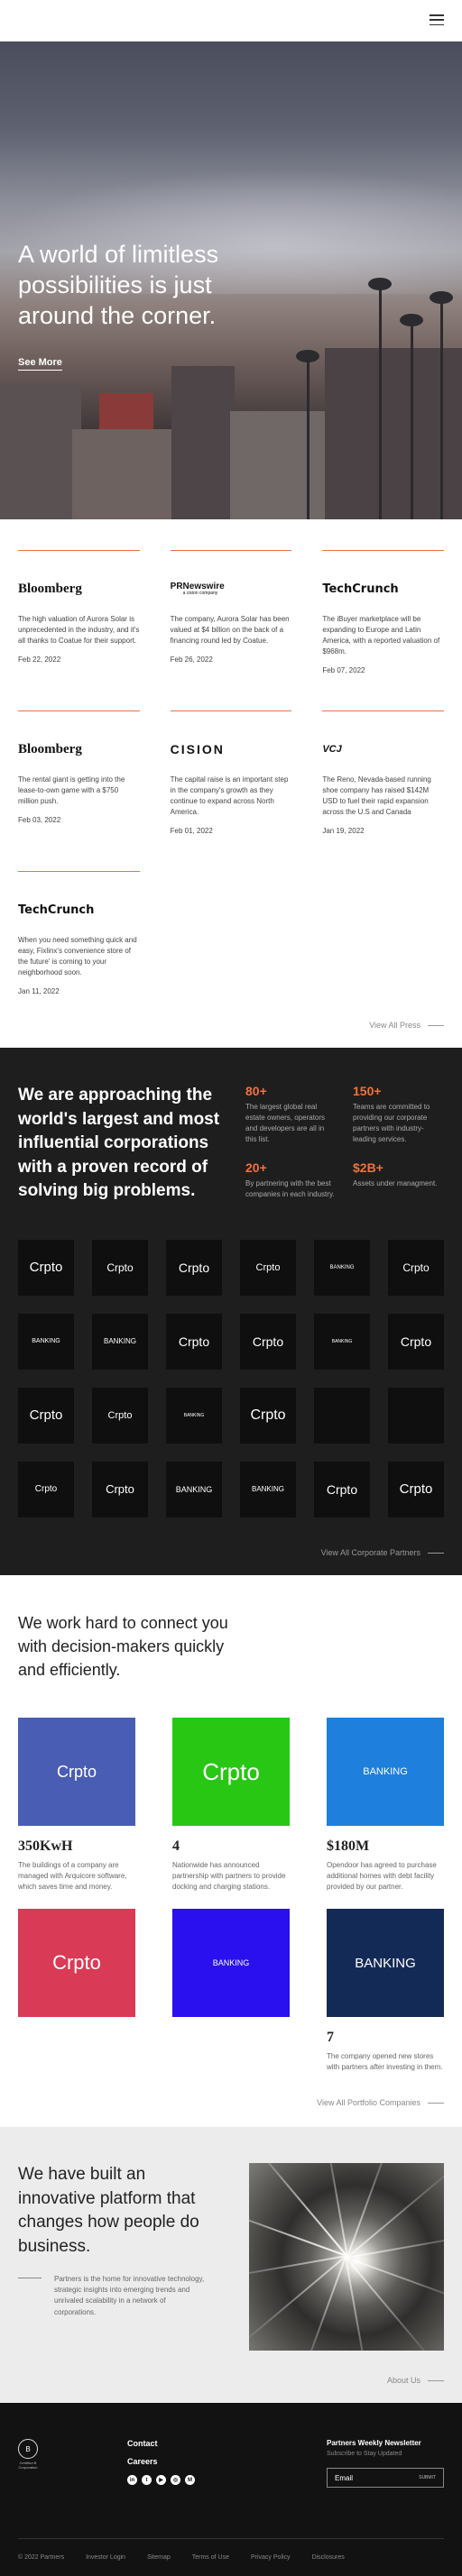 Image resolution: width=462 pixels, height=2576 pixels. What do you see at coordinates (132, 2480) in the screenshot?
I see `linkedin-icon: in` at bounding box center [132, 2480].